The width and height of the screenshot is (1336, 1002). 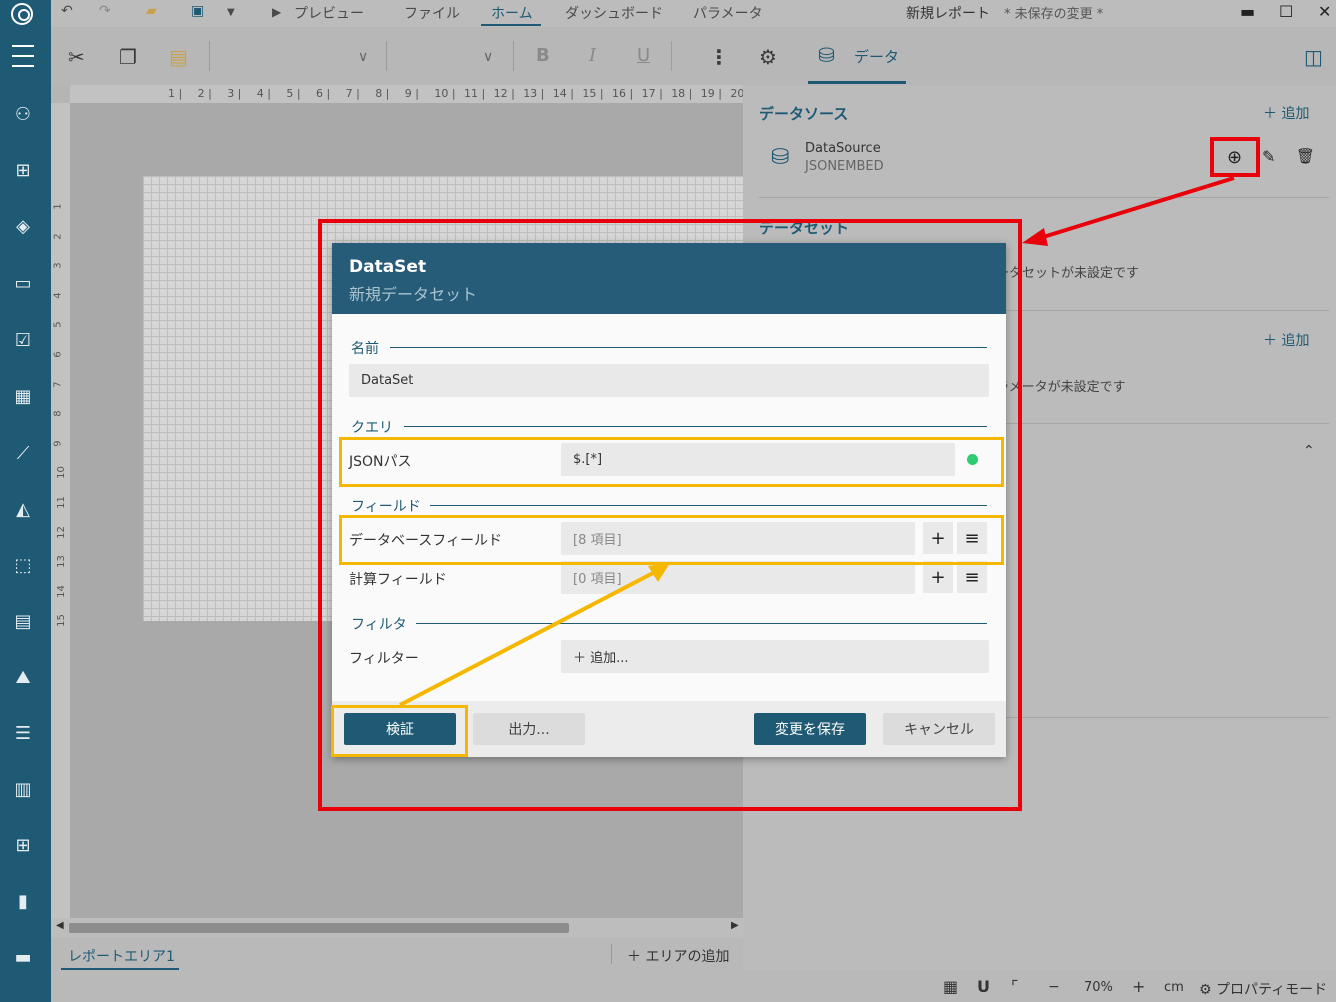 What do you see at coordinates (175, 93) in the screenshot?
I see `ruler-tick-label: 1 |` at bounding box center [175, 93].